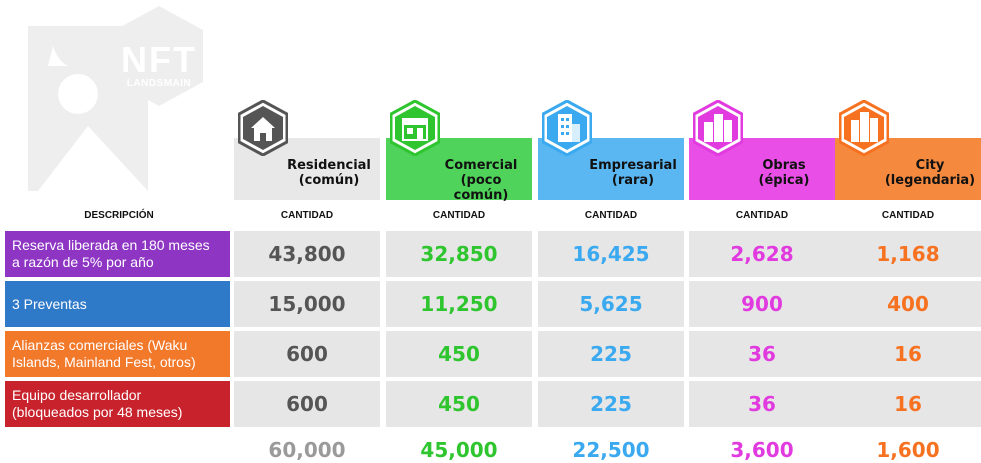  Describe the element at coordinates (307, 449) in the screenshot. I see `total-value: 60,000` at that location.